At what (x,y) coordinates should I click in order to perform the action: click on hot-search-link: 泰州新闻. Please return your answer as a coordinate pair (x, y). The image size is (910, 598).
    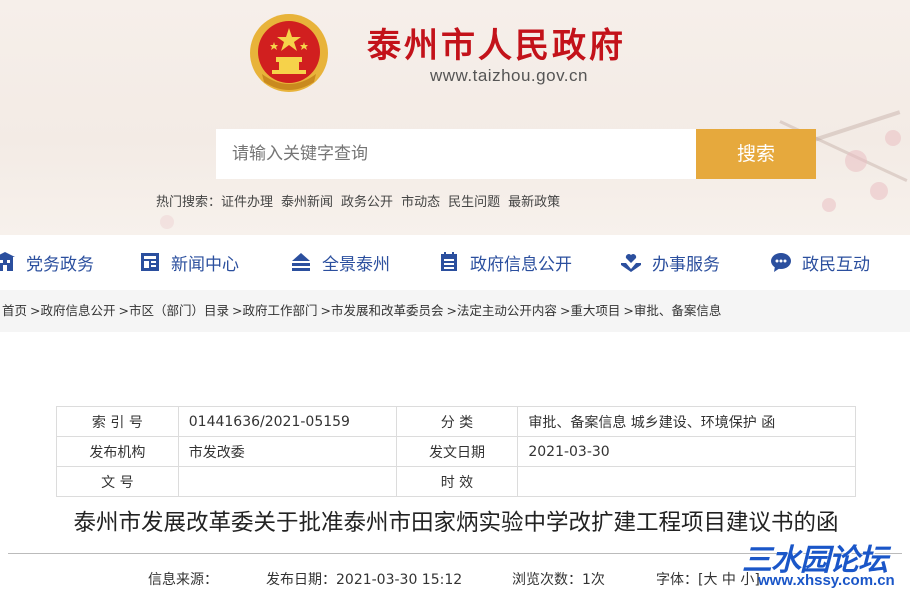
    Looking at the image, I should click on (307, 202).